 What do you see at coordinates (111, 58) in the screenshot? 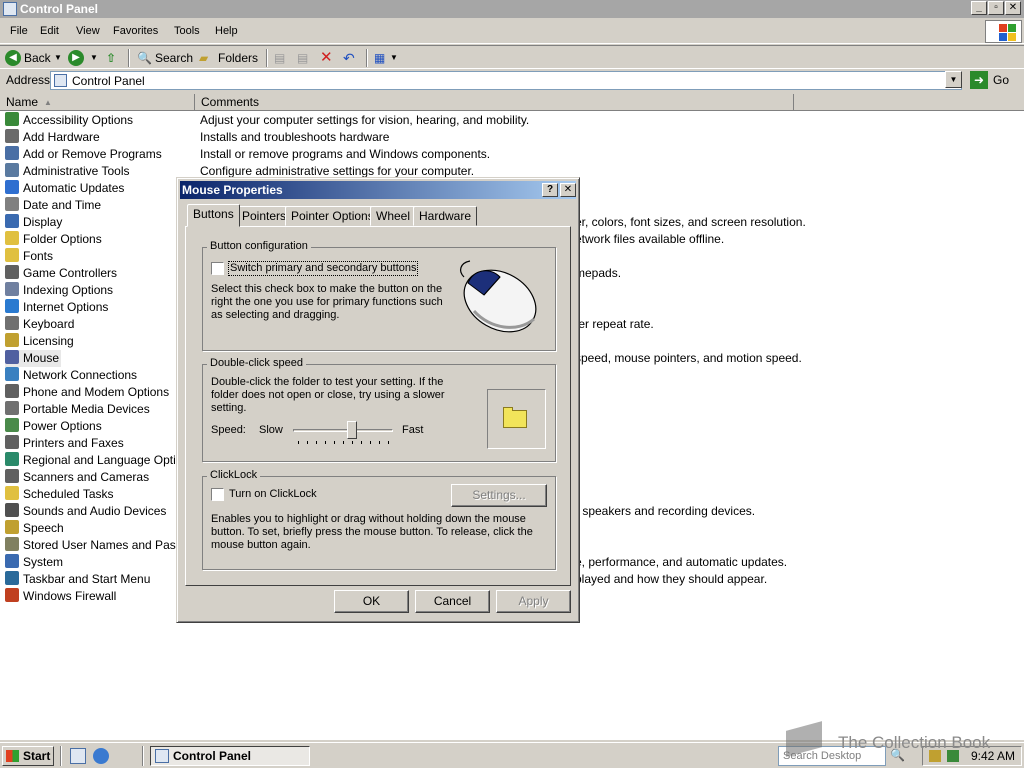
I see `up-folder-icon: ⇧` at bounding box center [111, 58].